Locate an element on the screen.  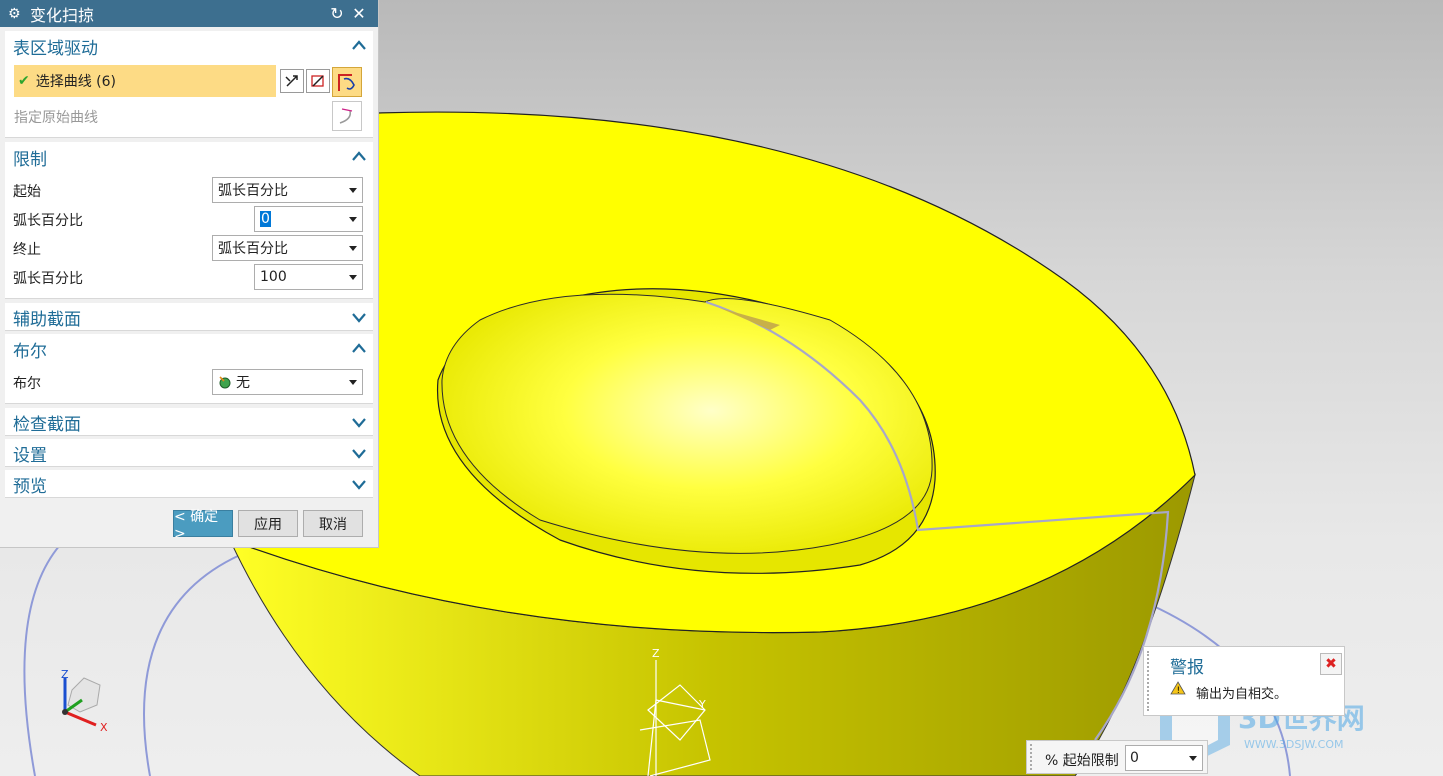
end-dropdown: 弧长百分比 is located at coordinates (287, 248).